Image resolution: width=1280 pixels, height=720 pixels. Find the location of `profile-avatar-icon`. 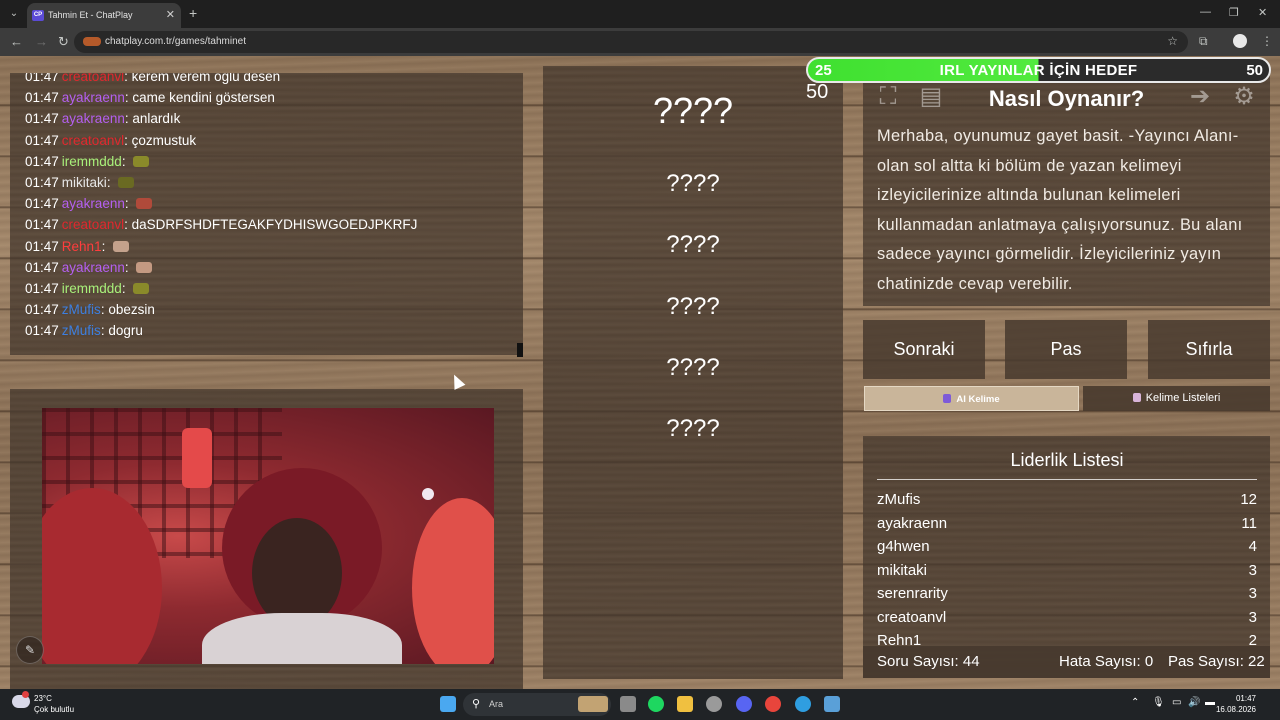

profile-avatar-icon is located at coordinates (1240, 41).